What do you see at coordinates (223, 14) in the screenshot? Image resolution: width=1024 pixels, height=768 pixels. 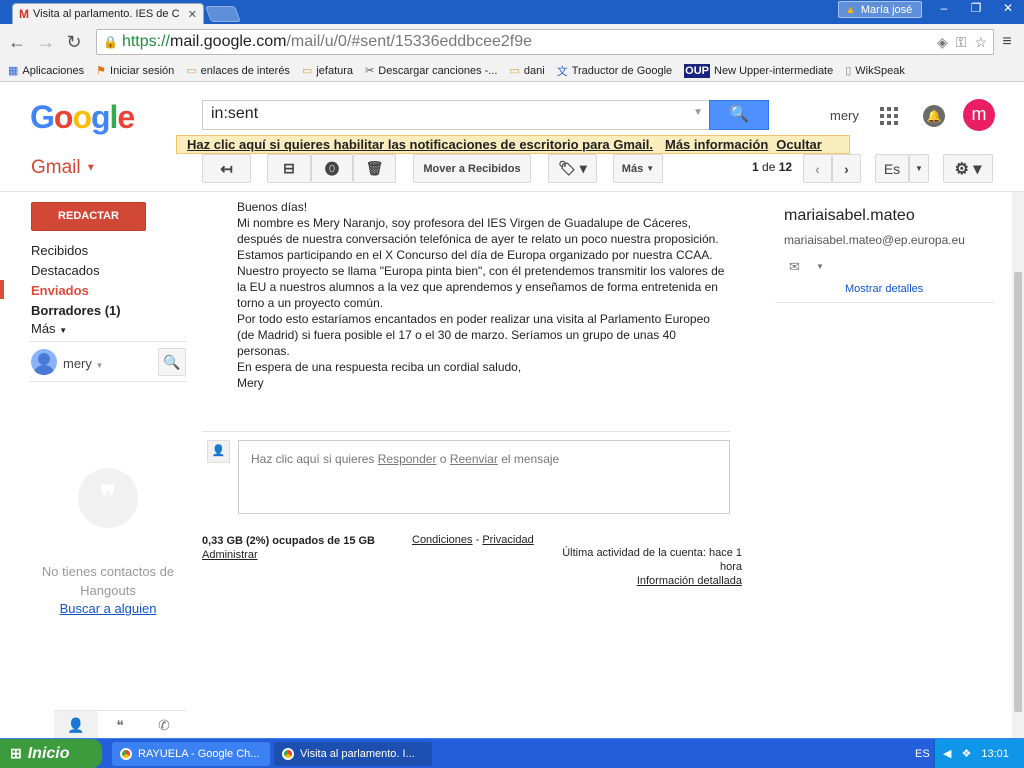 I see `new-tab-button` at bounding box center [223, 14].